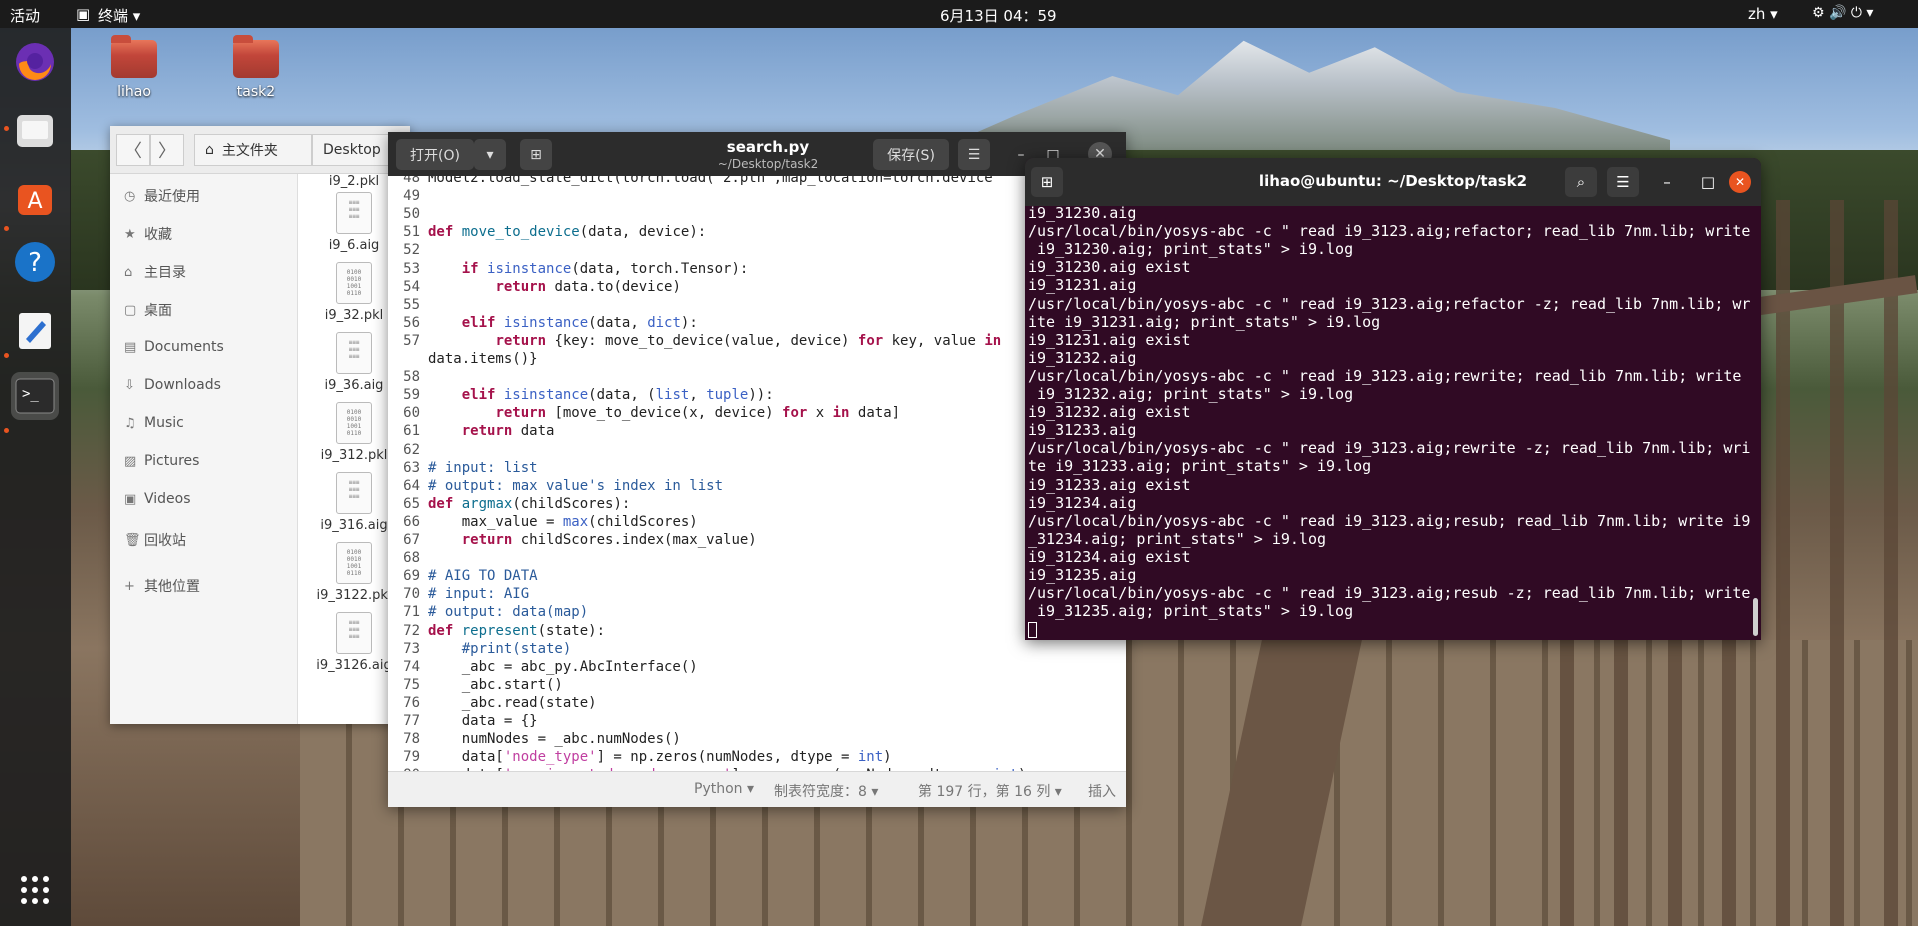  Describe the element at coordinates (352, 150) in the screenshot. I see `breadcrumb-label: Desktop` at that location.